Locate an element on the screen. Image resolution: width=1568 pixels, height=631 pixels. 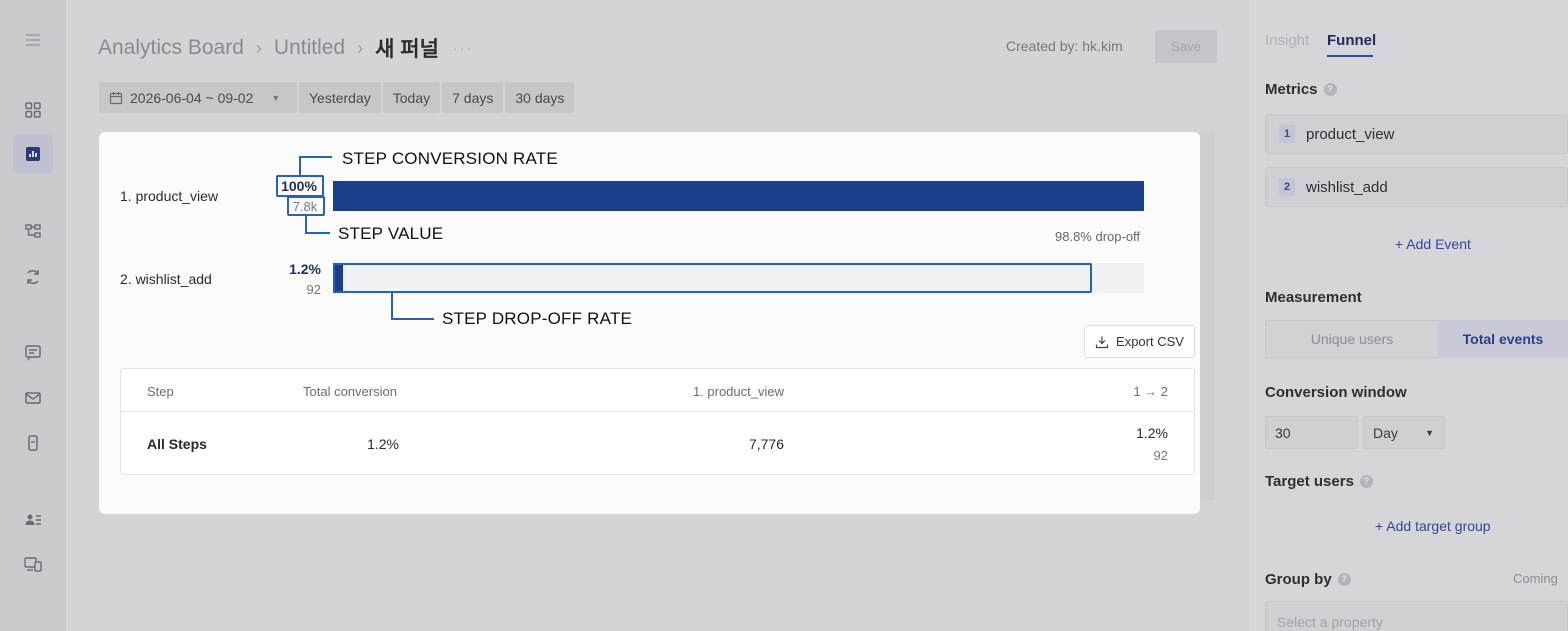
dropoff-rate-callout-line is located at coordinates (412, 306).